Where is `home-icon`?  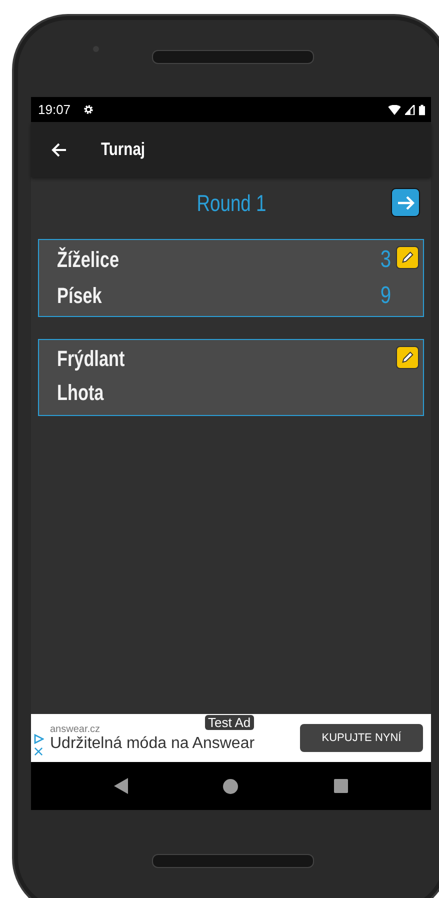 home-icon is located at coordinates (230, 786).